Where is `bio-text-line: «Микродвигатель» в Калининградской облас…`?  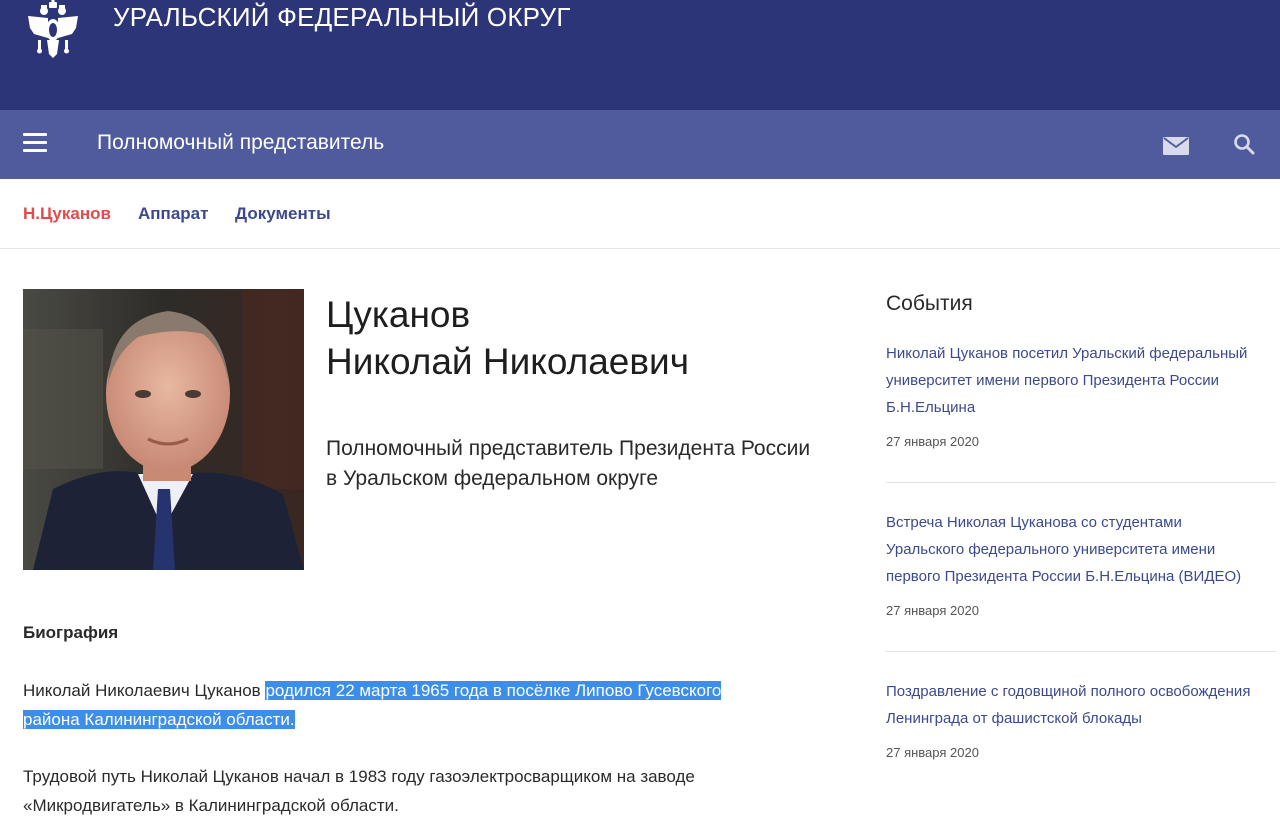 bio-text-line: «Микродвигатель» в Калининградской облас… is located at coordinates (211, 805).